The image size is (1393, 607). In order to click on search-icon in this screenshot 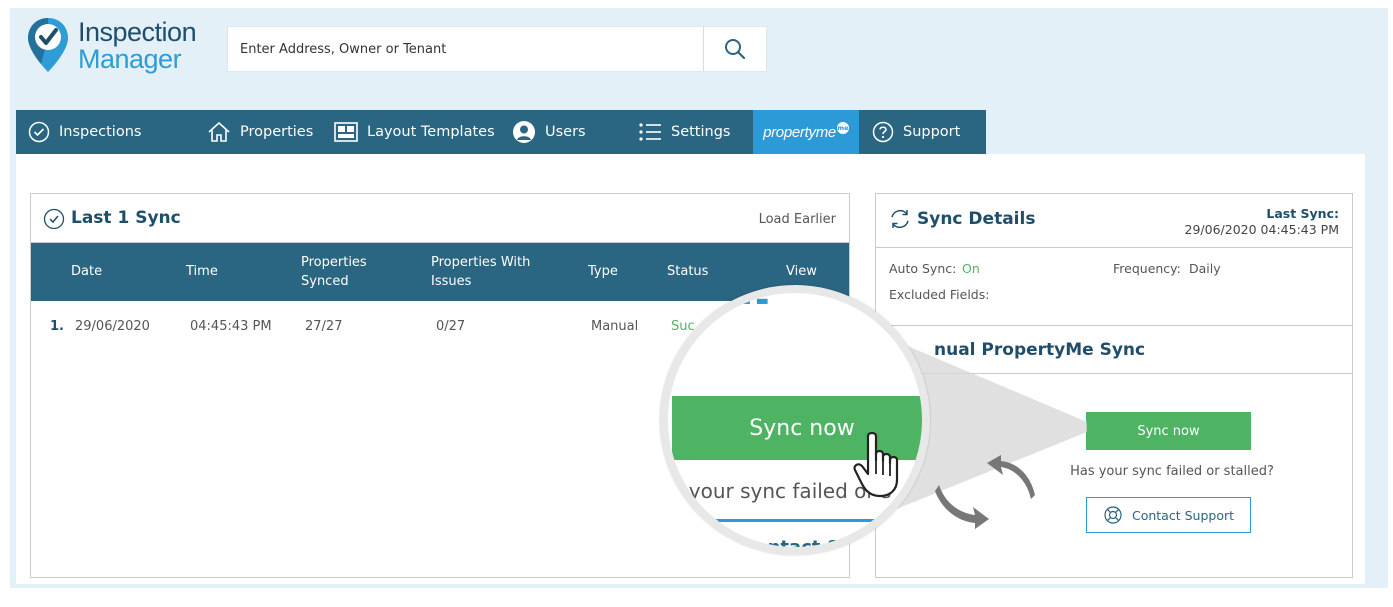, I will do `click(735, 49)`.